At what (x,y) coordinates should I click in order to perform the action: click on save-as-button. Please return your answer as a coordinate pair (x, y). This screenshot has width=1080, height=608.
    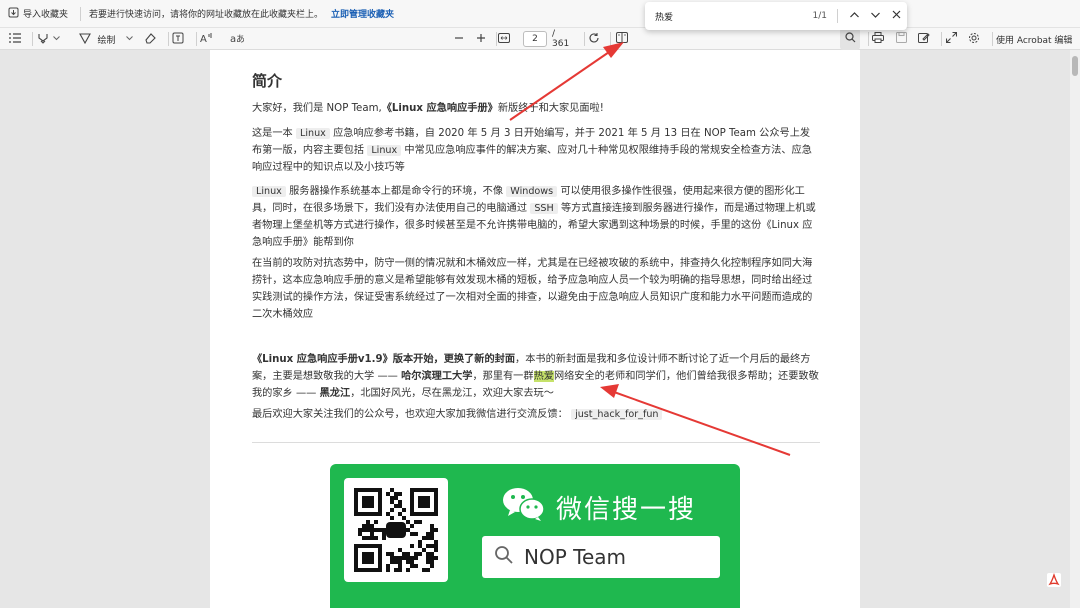
    Looking at the image, I should click on (924, 39).